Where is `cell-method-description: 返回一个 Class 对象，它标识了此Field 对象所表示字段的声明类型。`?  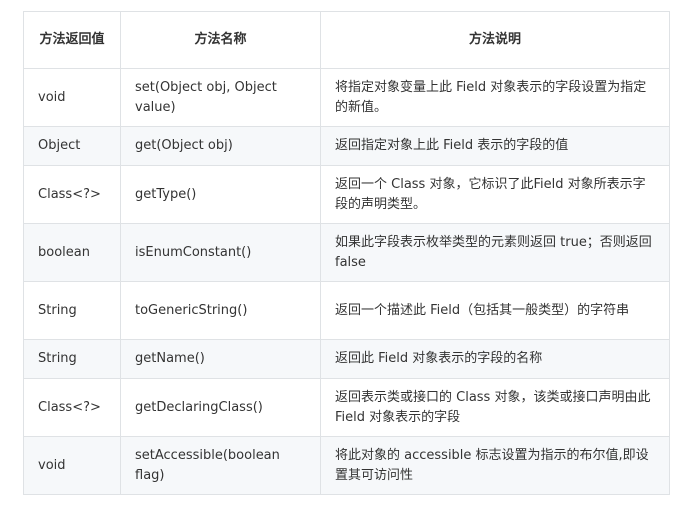
cell-method-description: 返回一个 Class 对象，它标识了此Field 对象所表示字段的声明类型。 is located at coordinates (495, 194).